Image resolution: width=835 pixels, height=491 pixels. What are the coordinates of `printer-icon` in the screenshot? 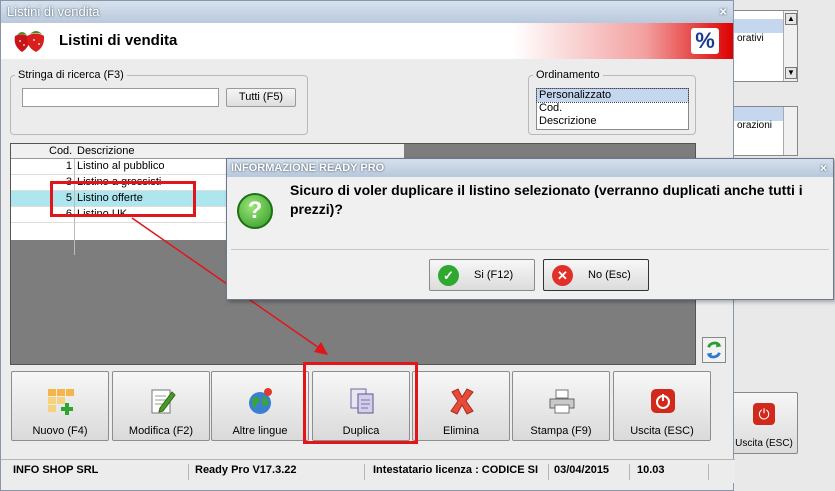 It's located at (562, 401).